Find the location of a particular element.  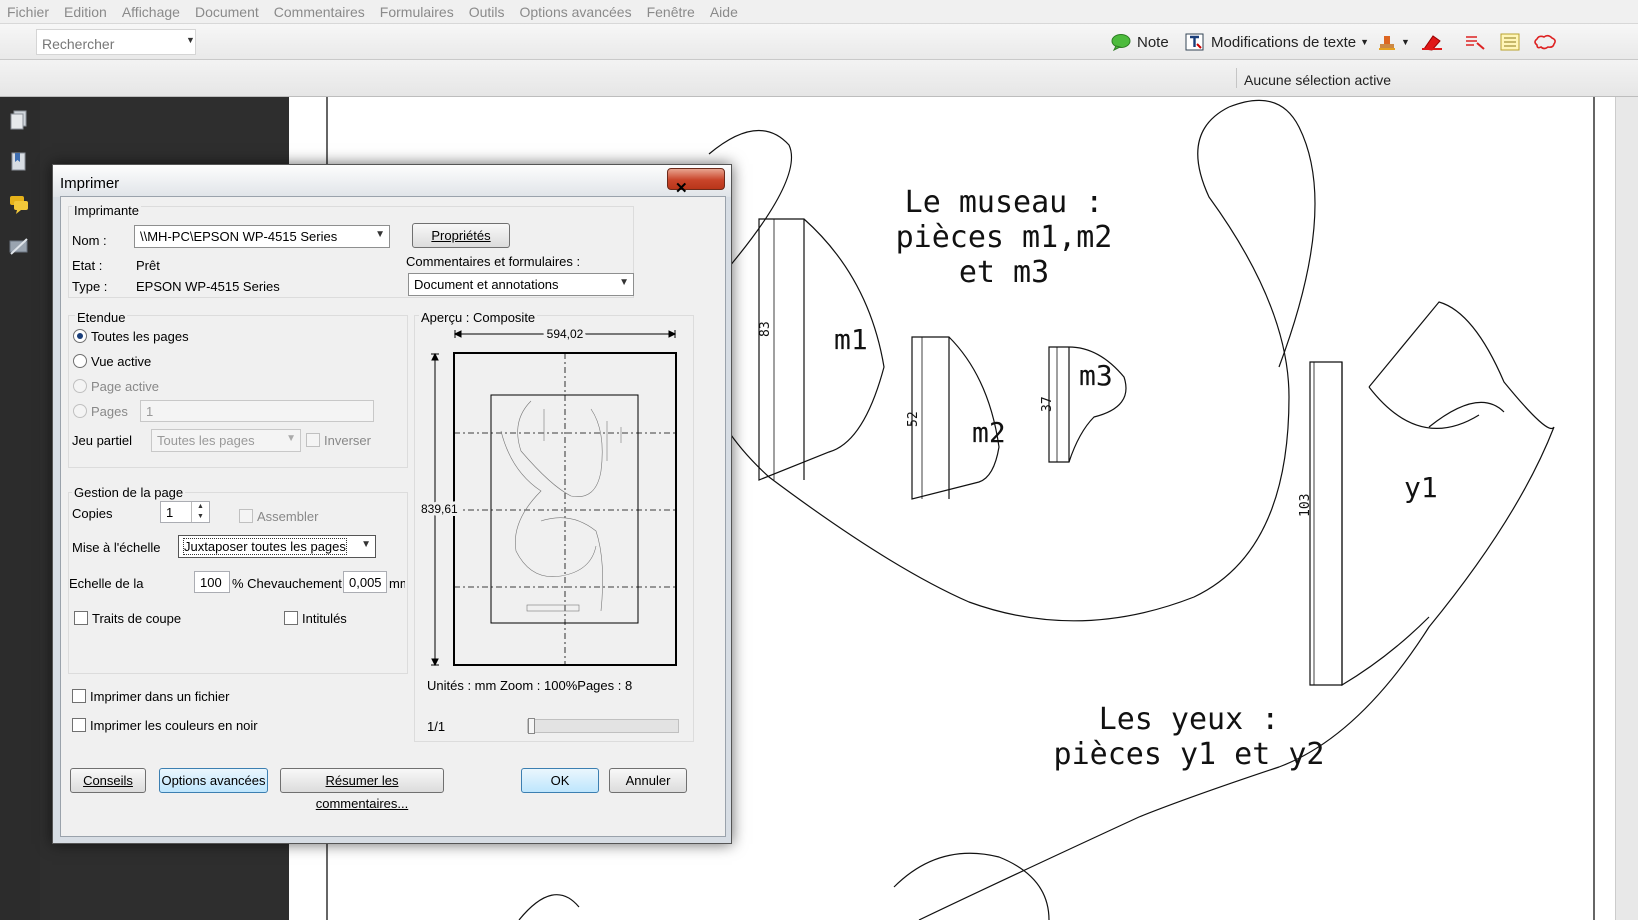

current-page-radio is located at coordinates (80, 386).